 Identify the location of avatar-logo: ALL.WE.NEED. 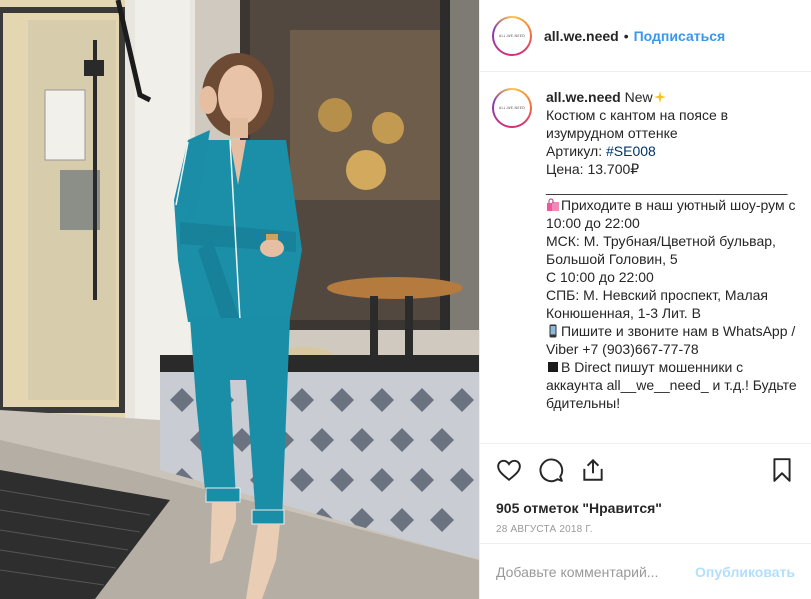
(512, 35).